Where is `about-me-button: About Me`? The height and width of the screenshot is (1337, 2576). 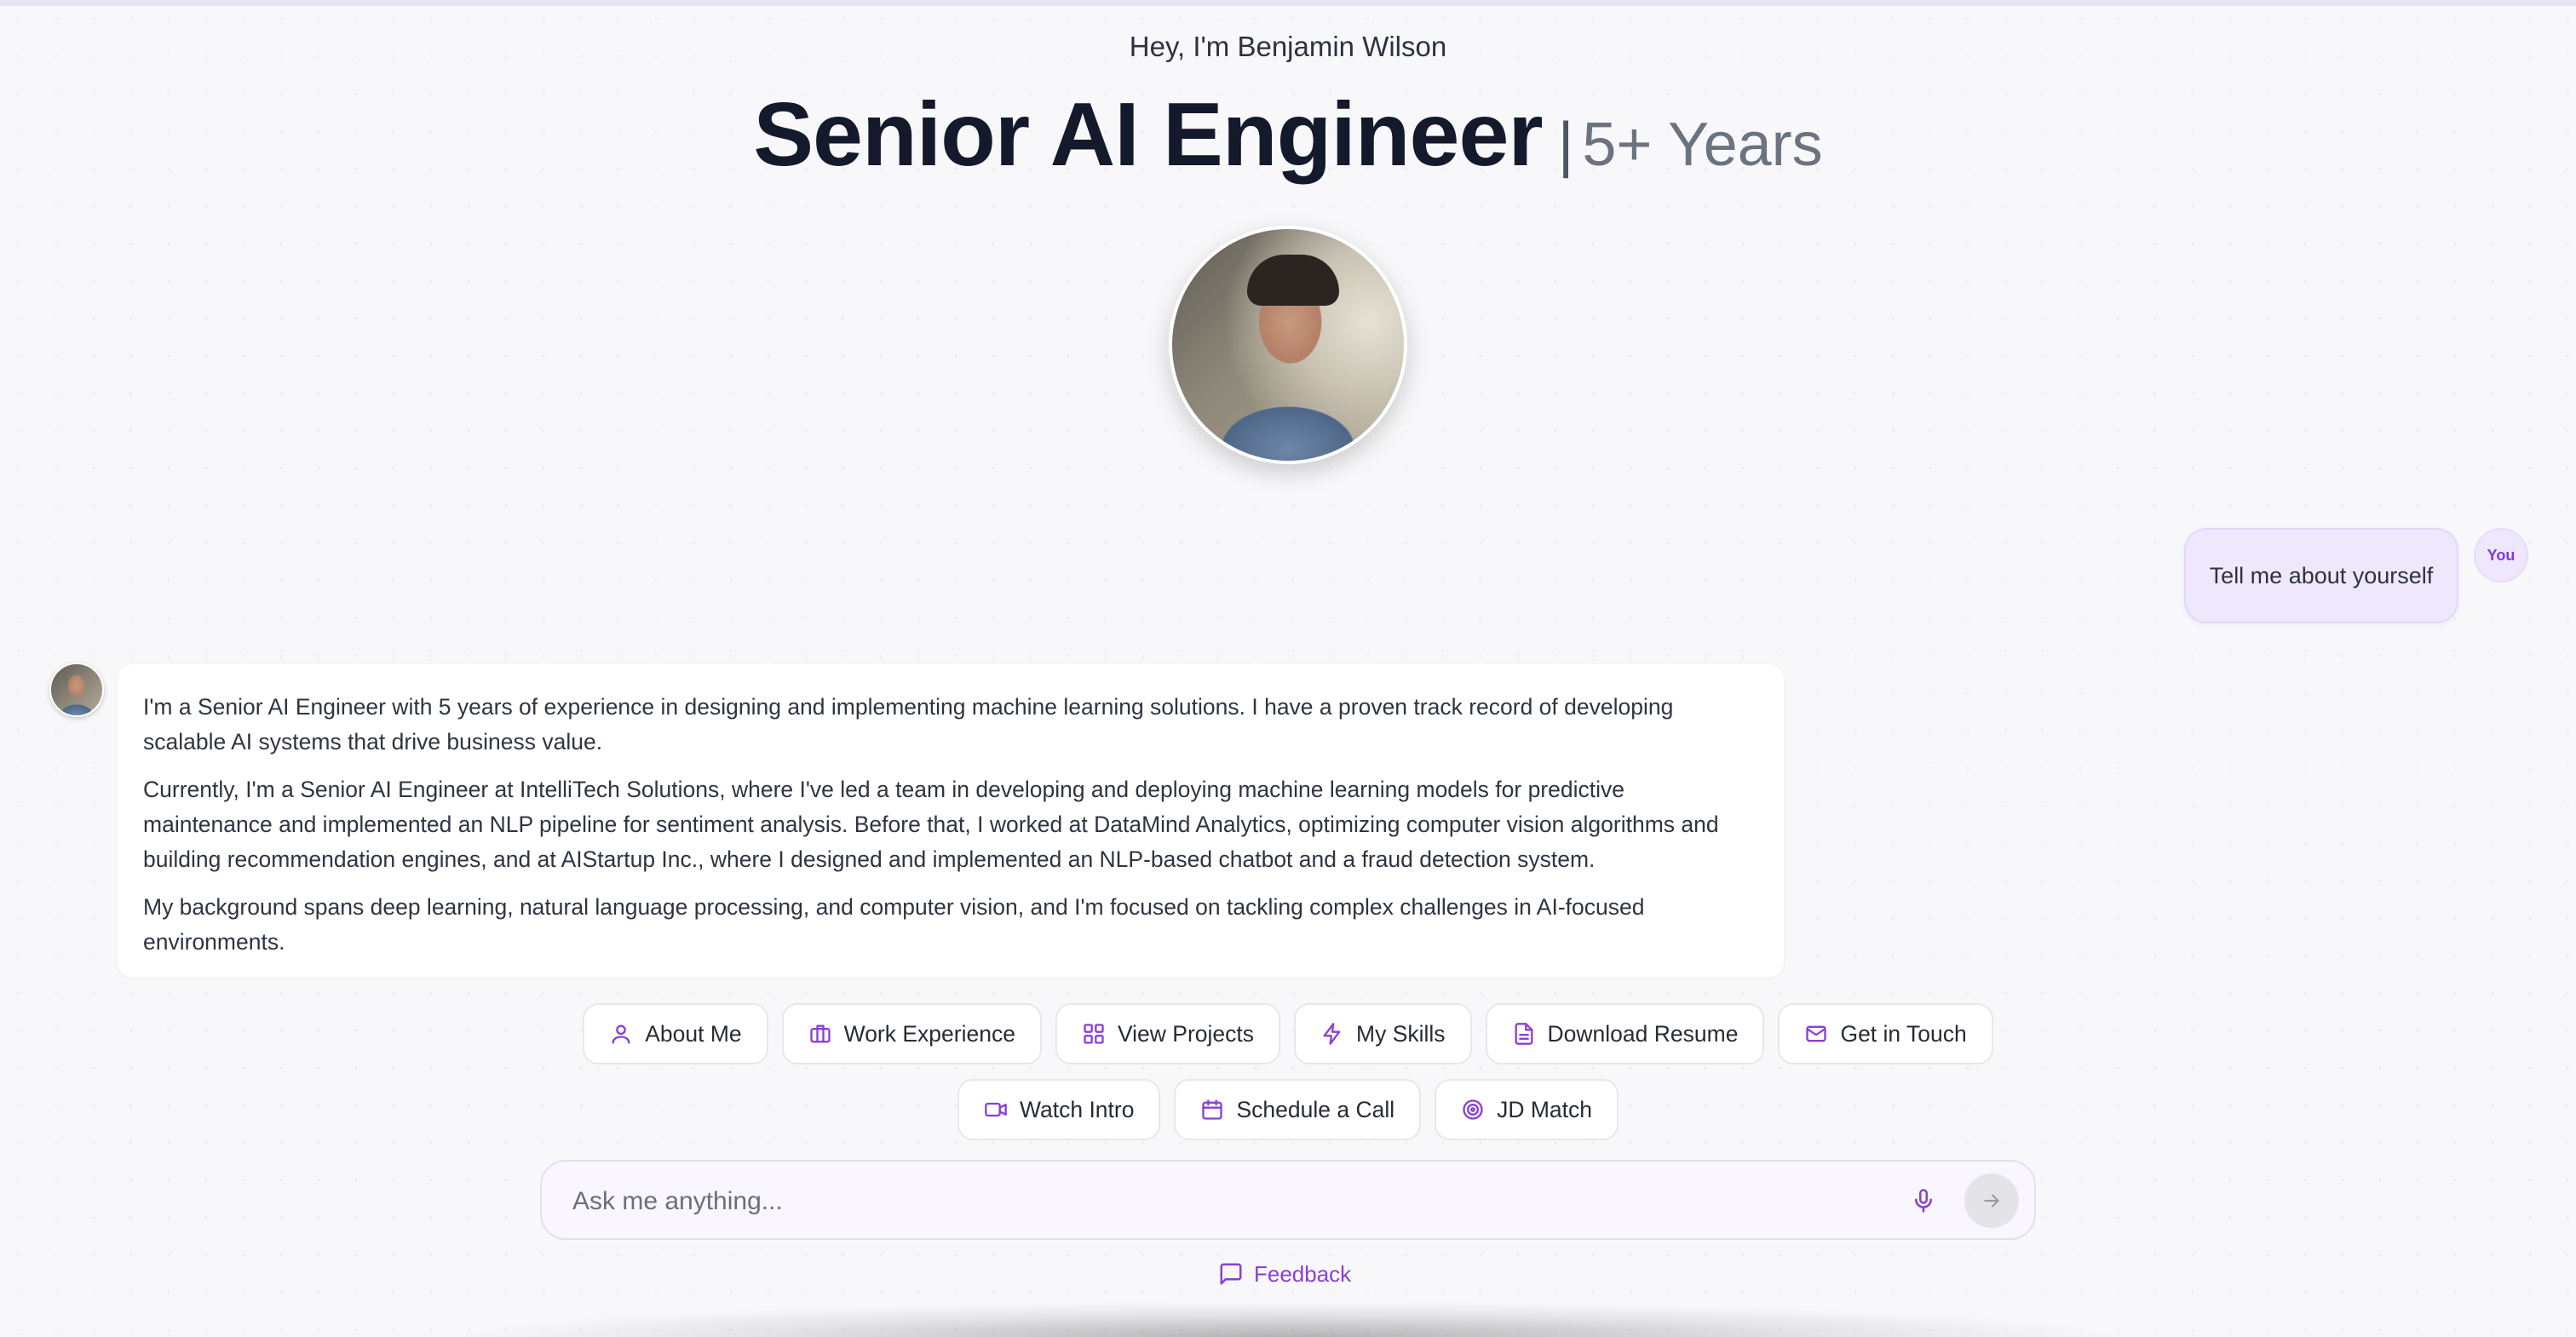
about-me-button: About Me is located at coordinates (675, 1034).